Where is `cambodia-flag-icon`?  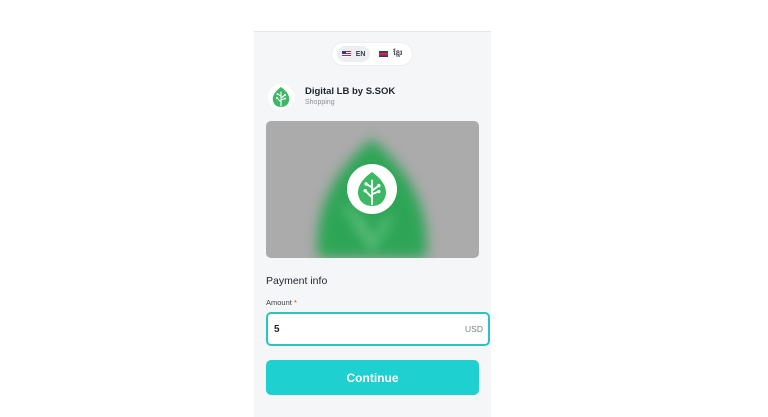
cambodia-flag-icon is located at coordinates (384, 54).